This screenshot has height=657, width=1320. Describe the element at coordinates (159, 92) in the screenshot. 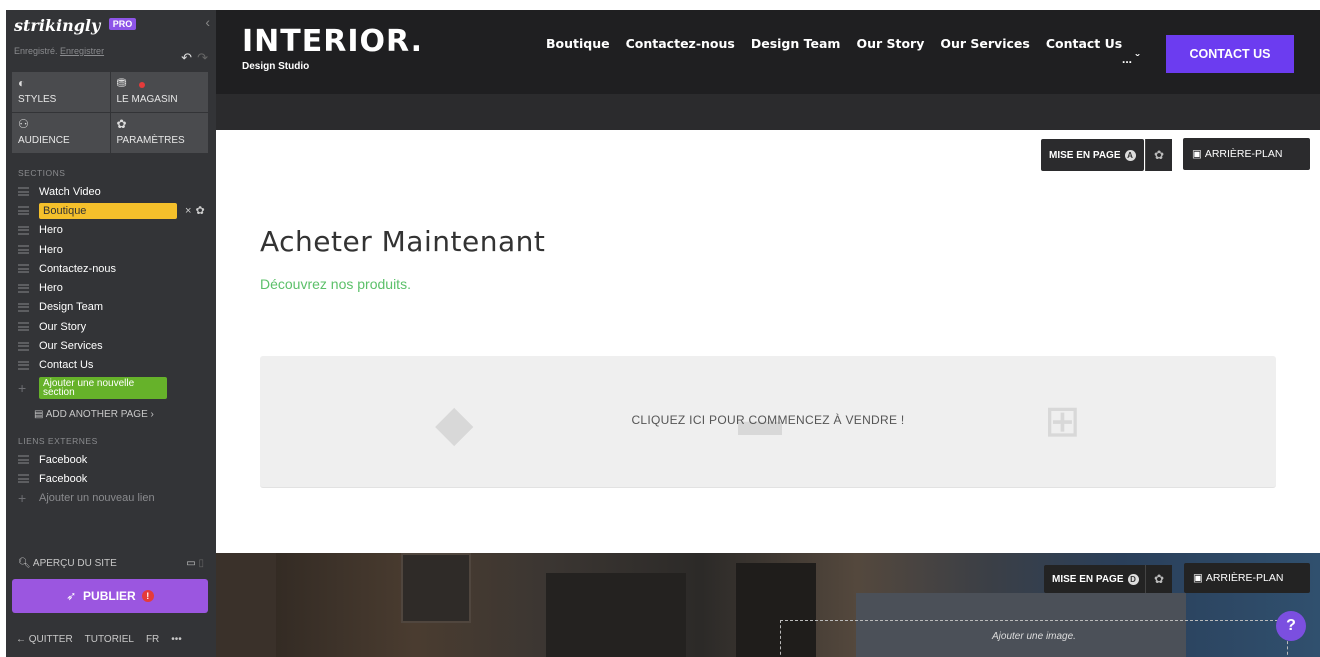

I see `store-tile: ⛃ LE MAGASIN` at that location.